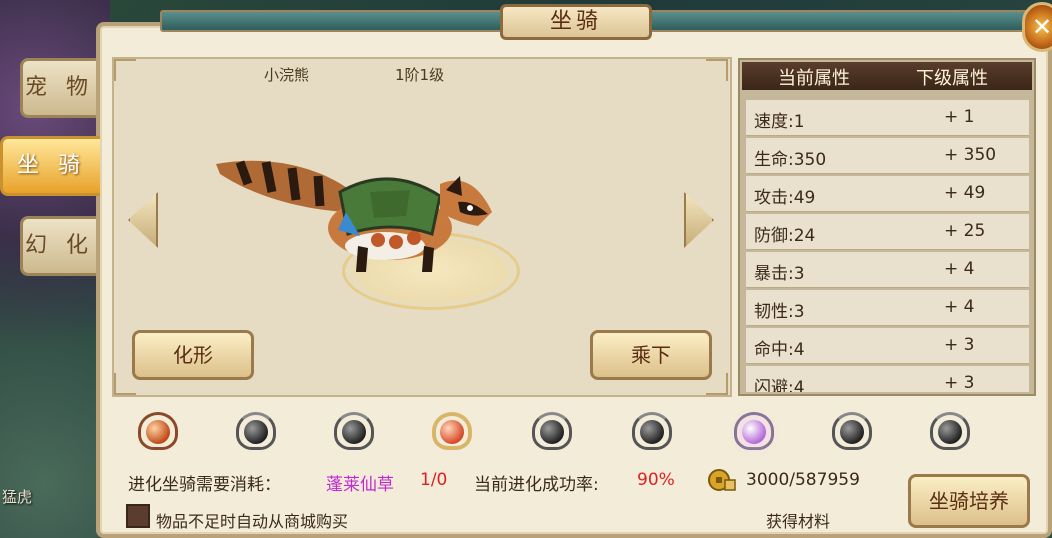 The image size is (1052, 538). I want to click on auto-buy-checkbox, so click(138, 516).